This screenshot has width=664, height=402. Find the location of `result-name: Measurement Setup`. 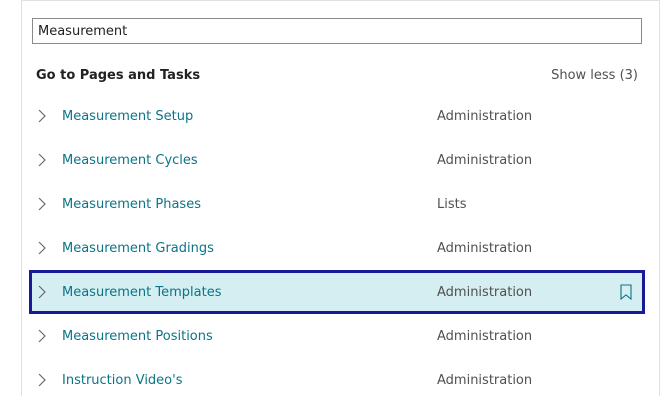

result-name: Measurement Setup is located at coordinates (127, 116).